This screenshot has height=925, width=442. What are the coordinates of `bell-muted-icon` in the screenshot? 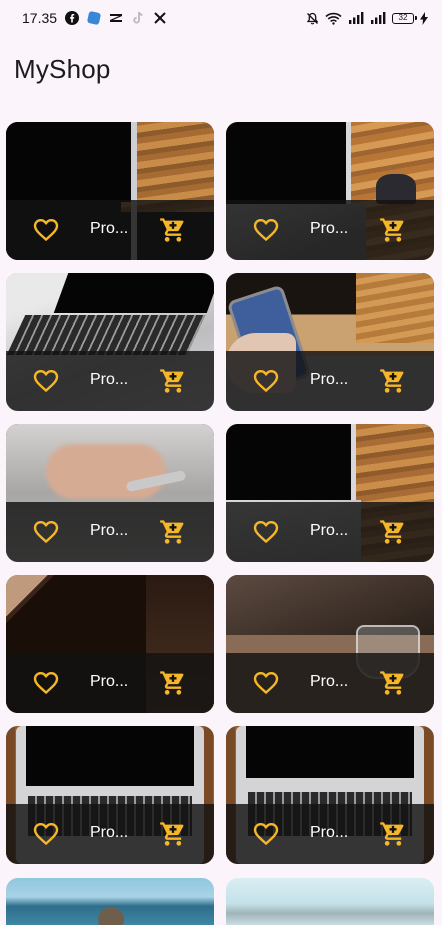 It's located at (312, 18).